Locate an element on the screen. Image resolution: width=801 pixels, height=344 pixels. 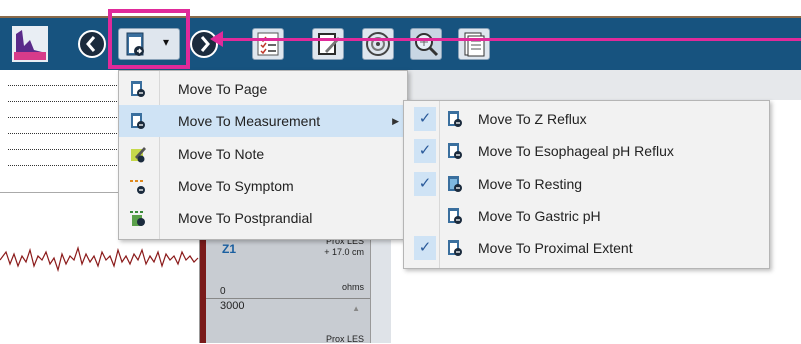
document-icon is located at coordinates (474, 44).